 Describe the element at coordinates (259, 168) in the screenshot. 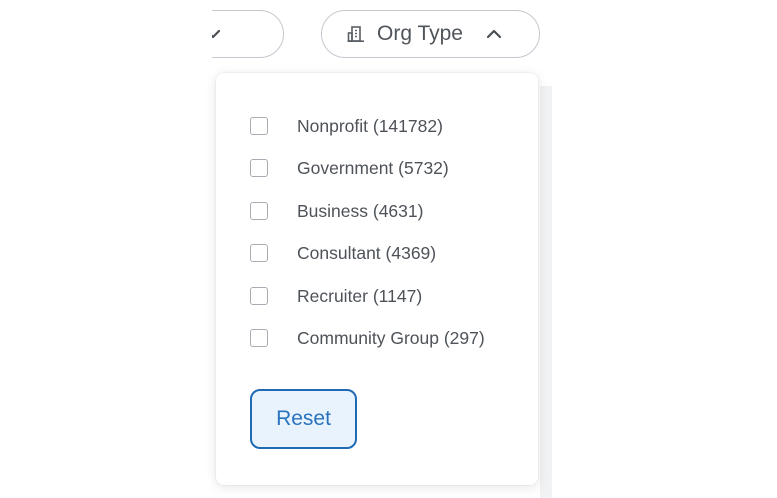

I see `option-government-checkbox` at that location.